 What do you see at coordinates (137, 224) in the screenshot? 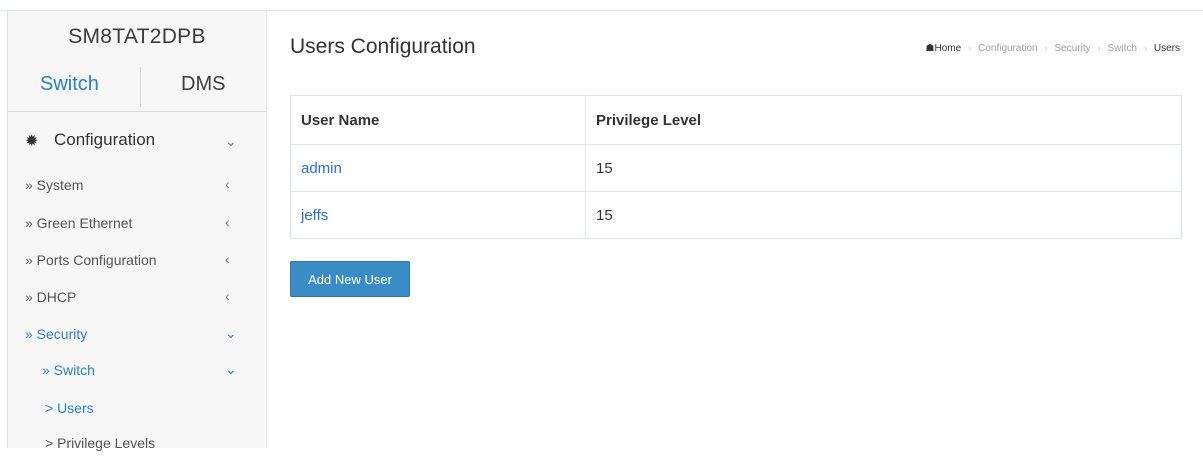
I see `sidebar-item-green-ethernet: » Green Ethernet ‹` at bounding box center [137, 224].